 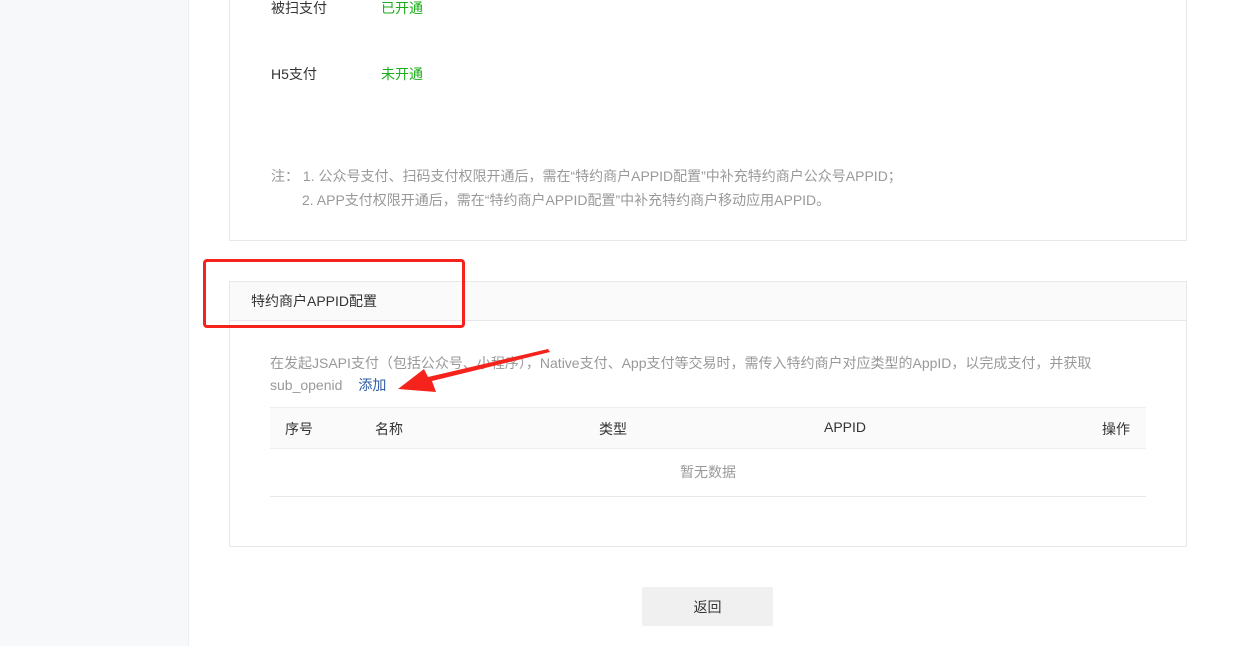 I want to click on col-name: 名称, so click(x=389, y=429).